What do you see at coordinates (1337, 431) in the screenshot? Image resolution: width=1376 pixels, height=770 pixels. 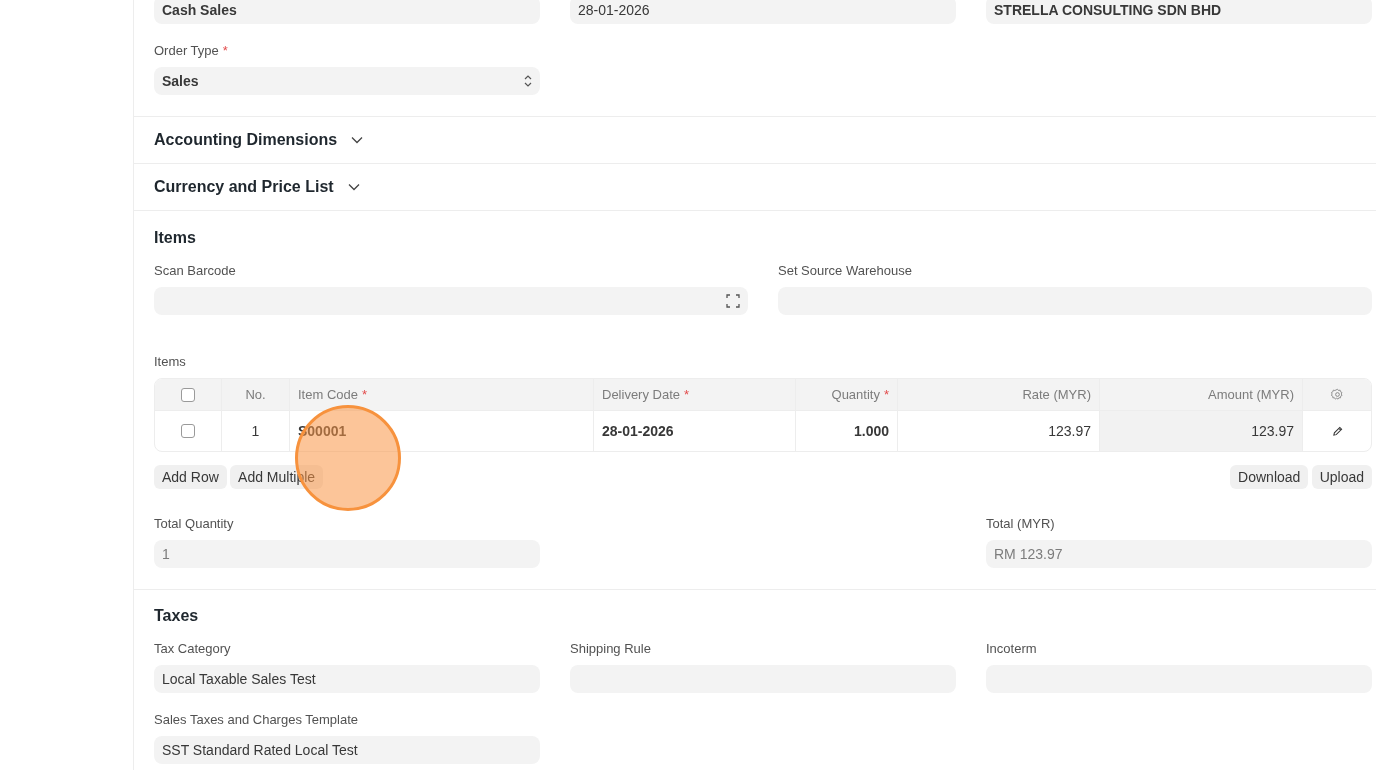 I see `edit-icon` at bounding box center [1337, 431].